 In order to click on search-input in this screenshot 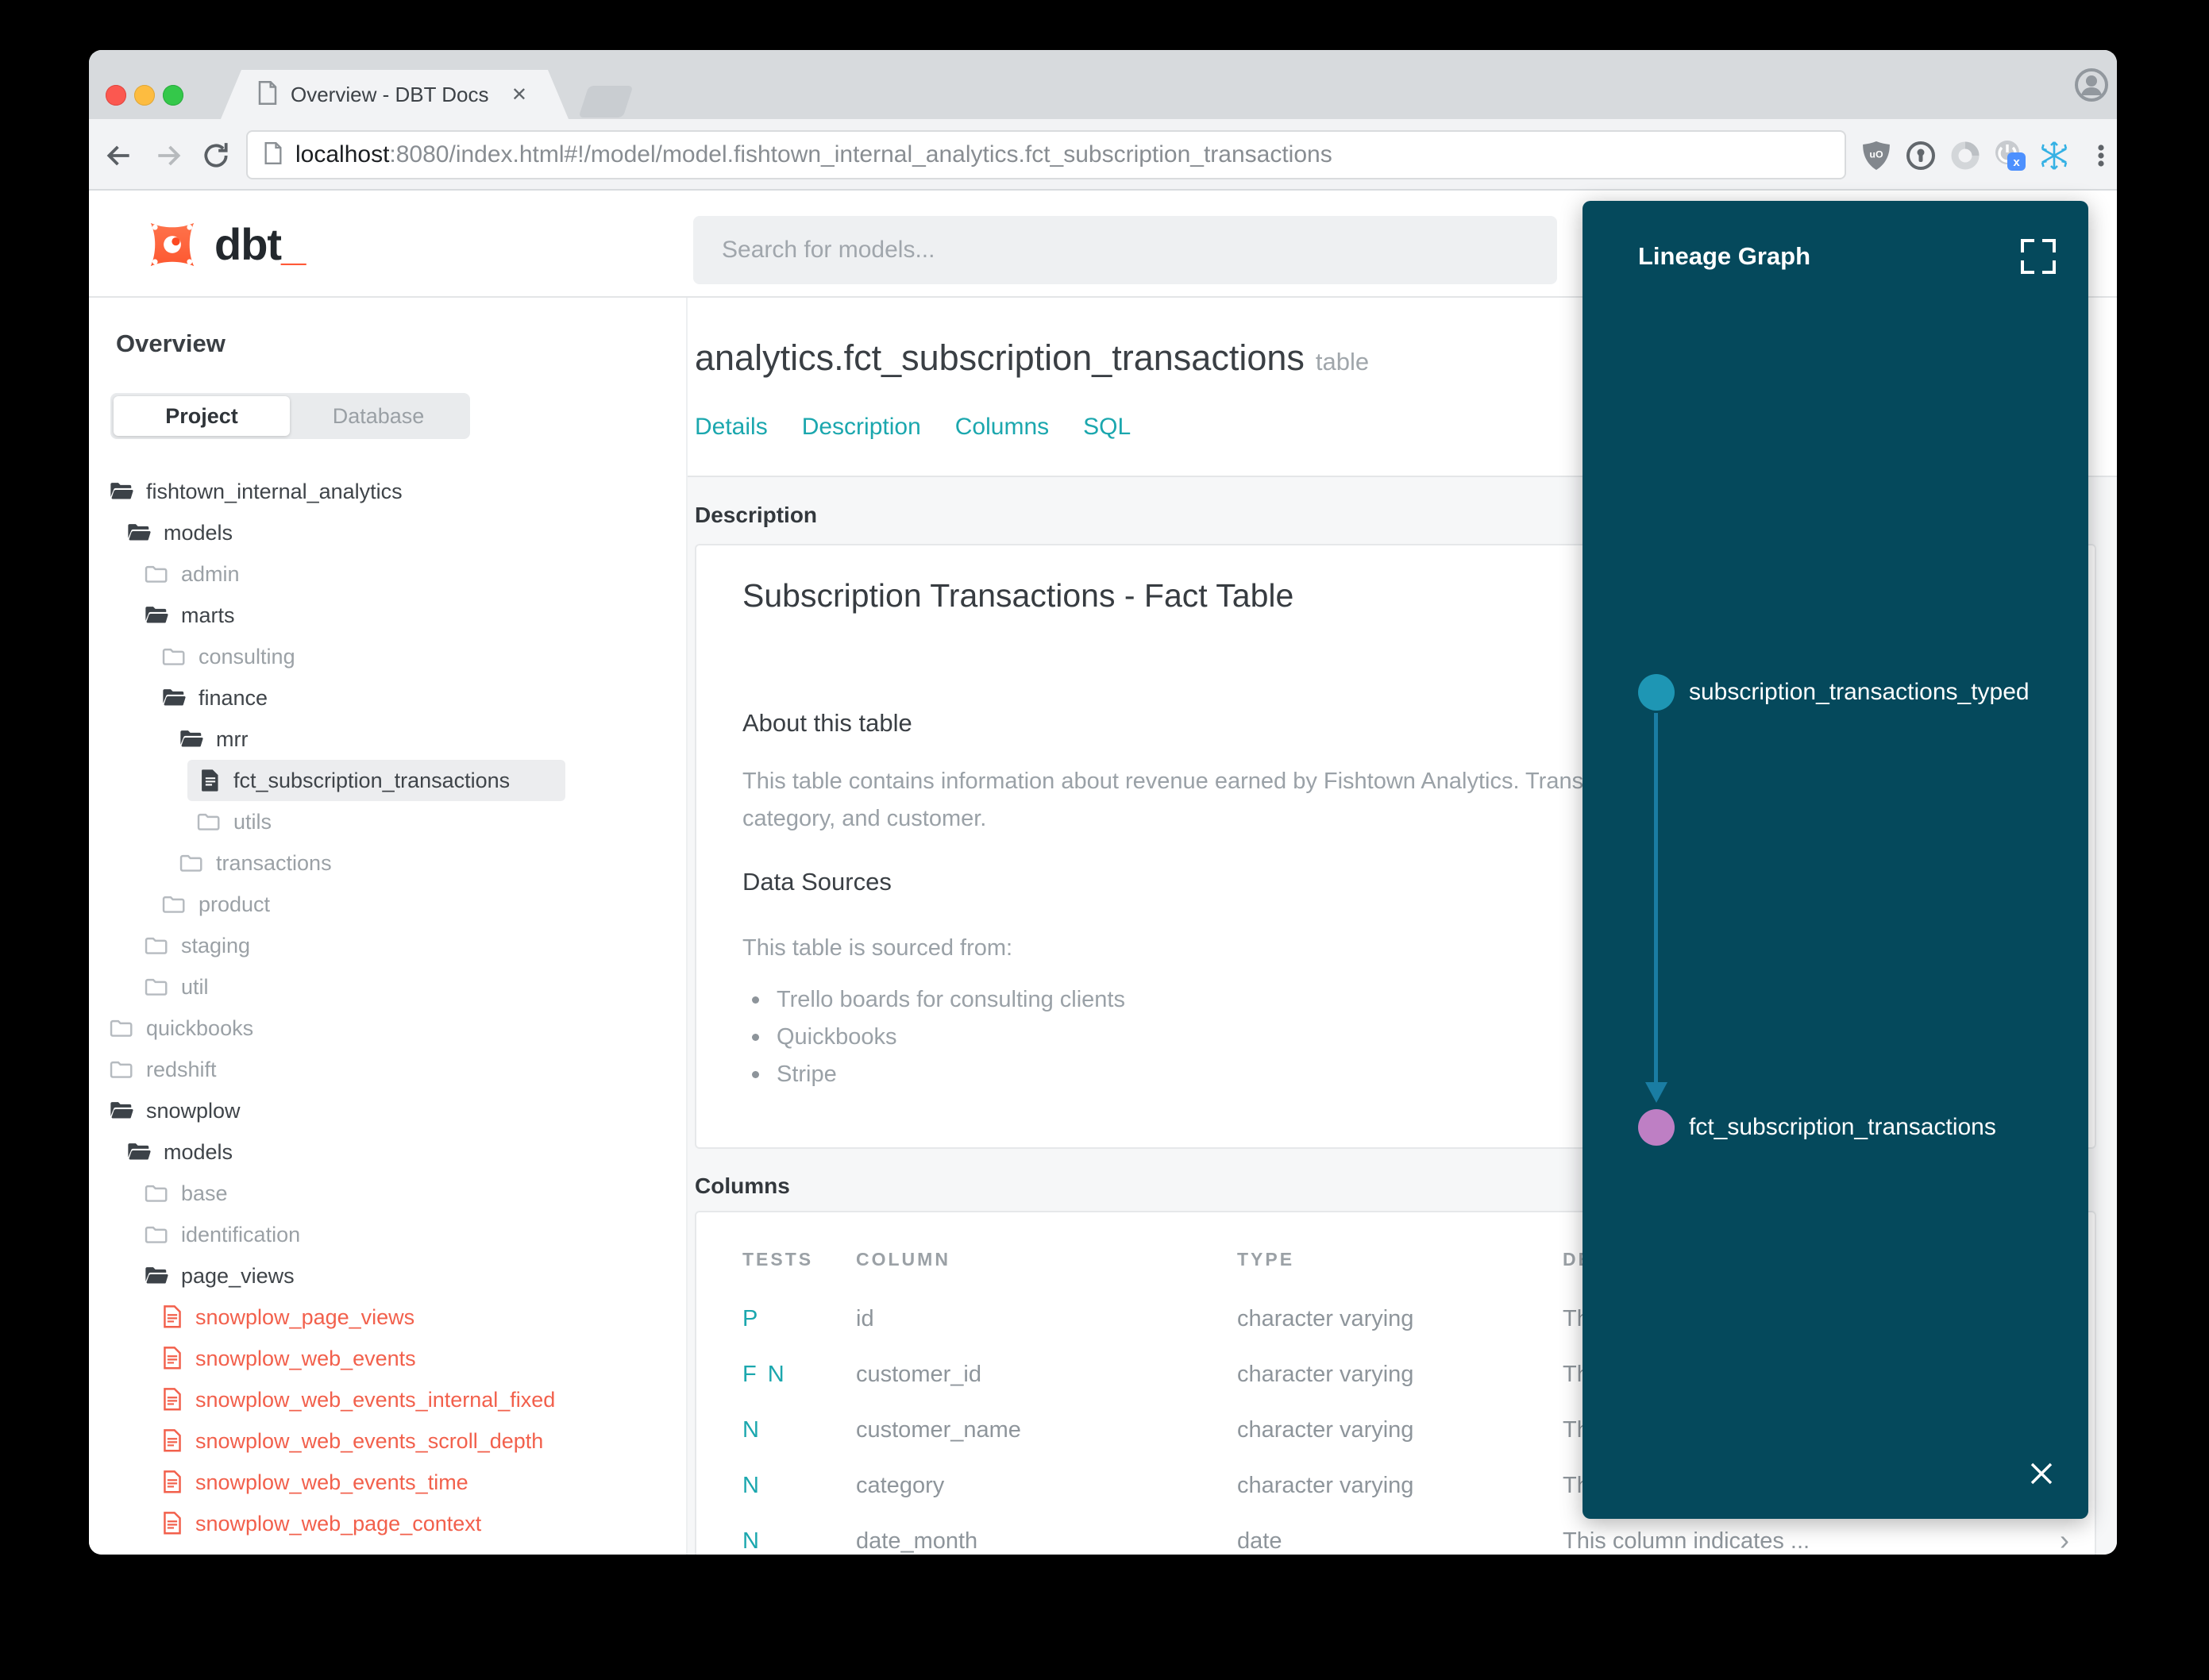, I will do `click(1125, 250)`.